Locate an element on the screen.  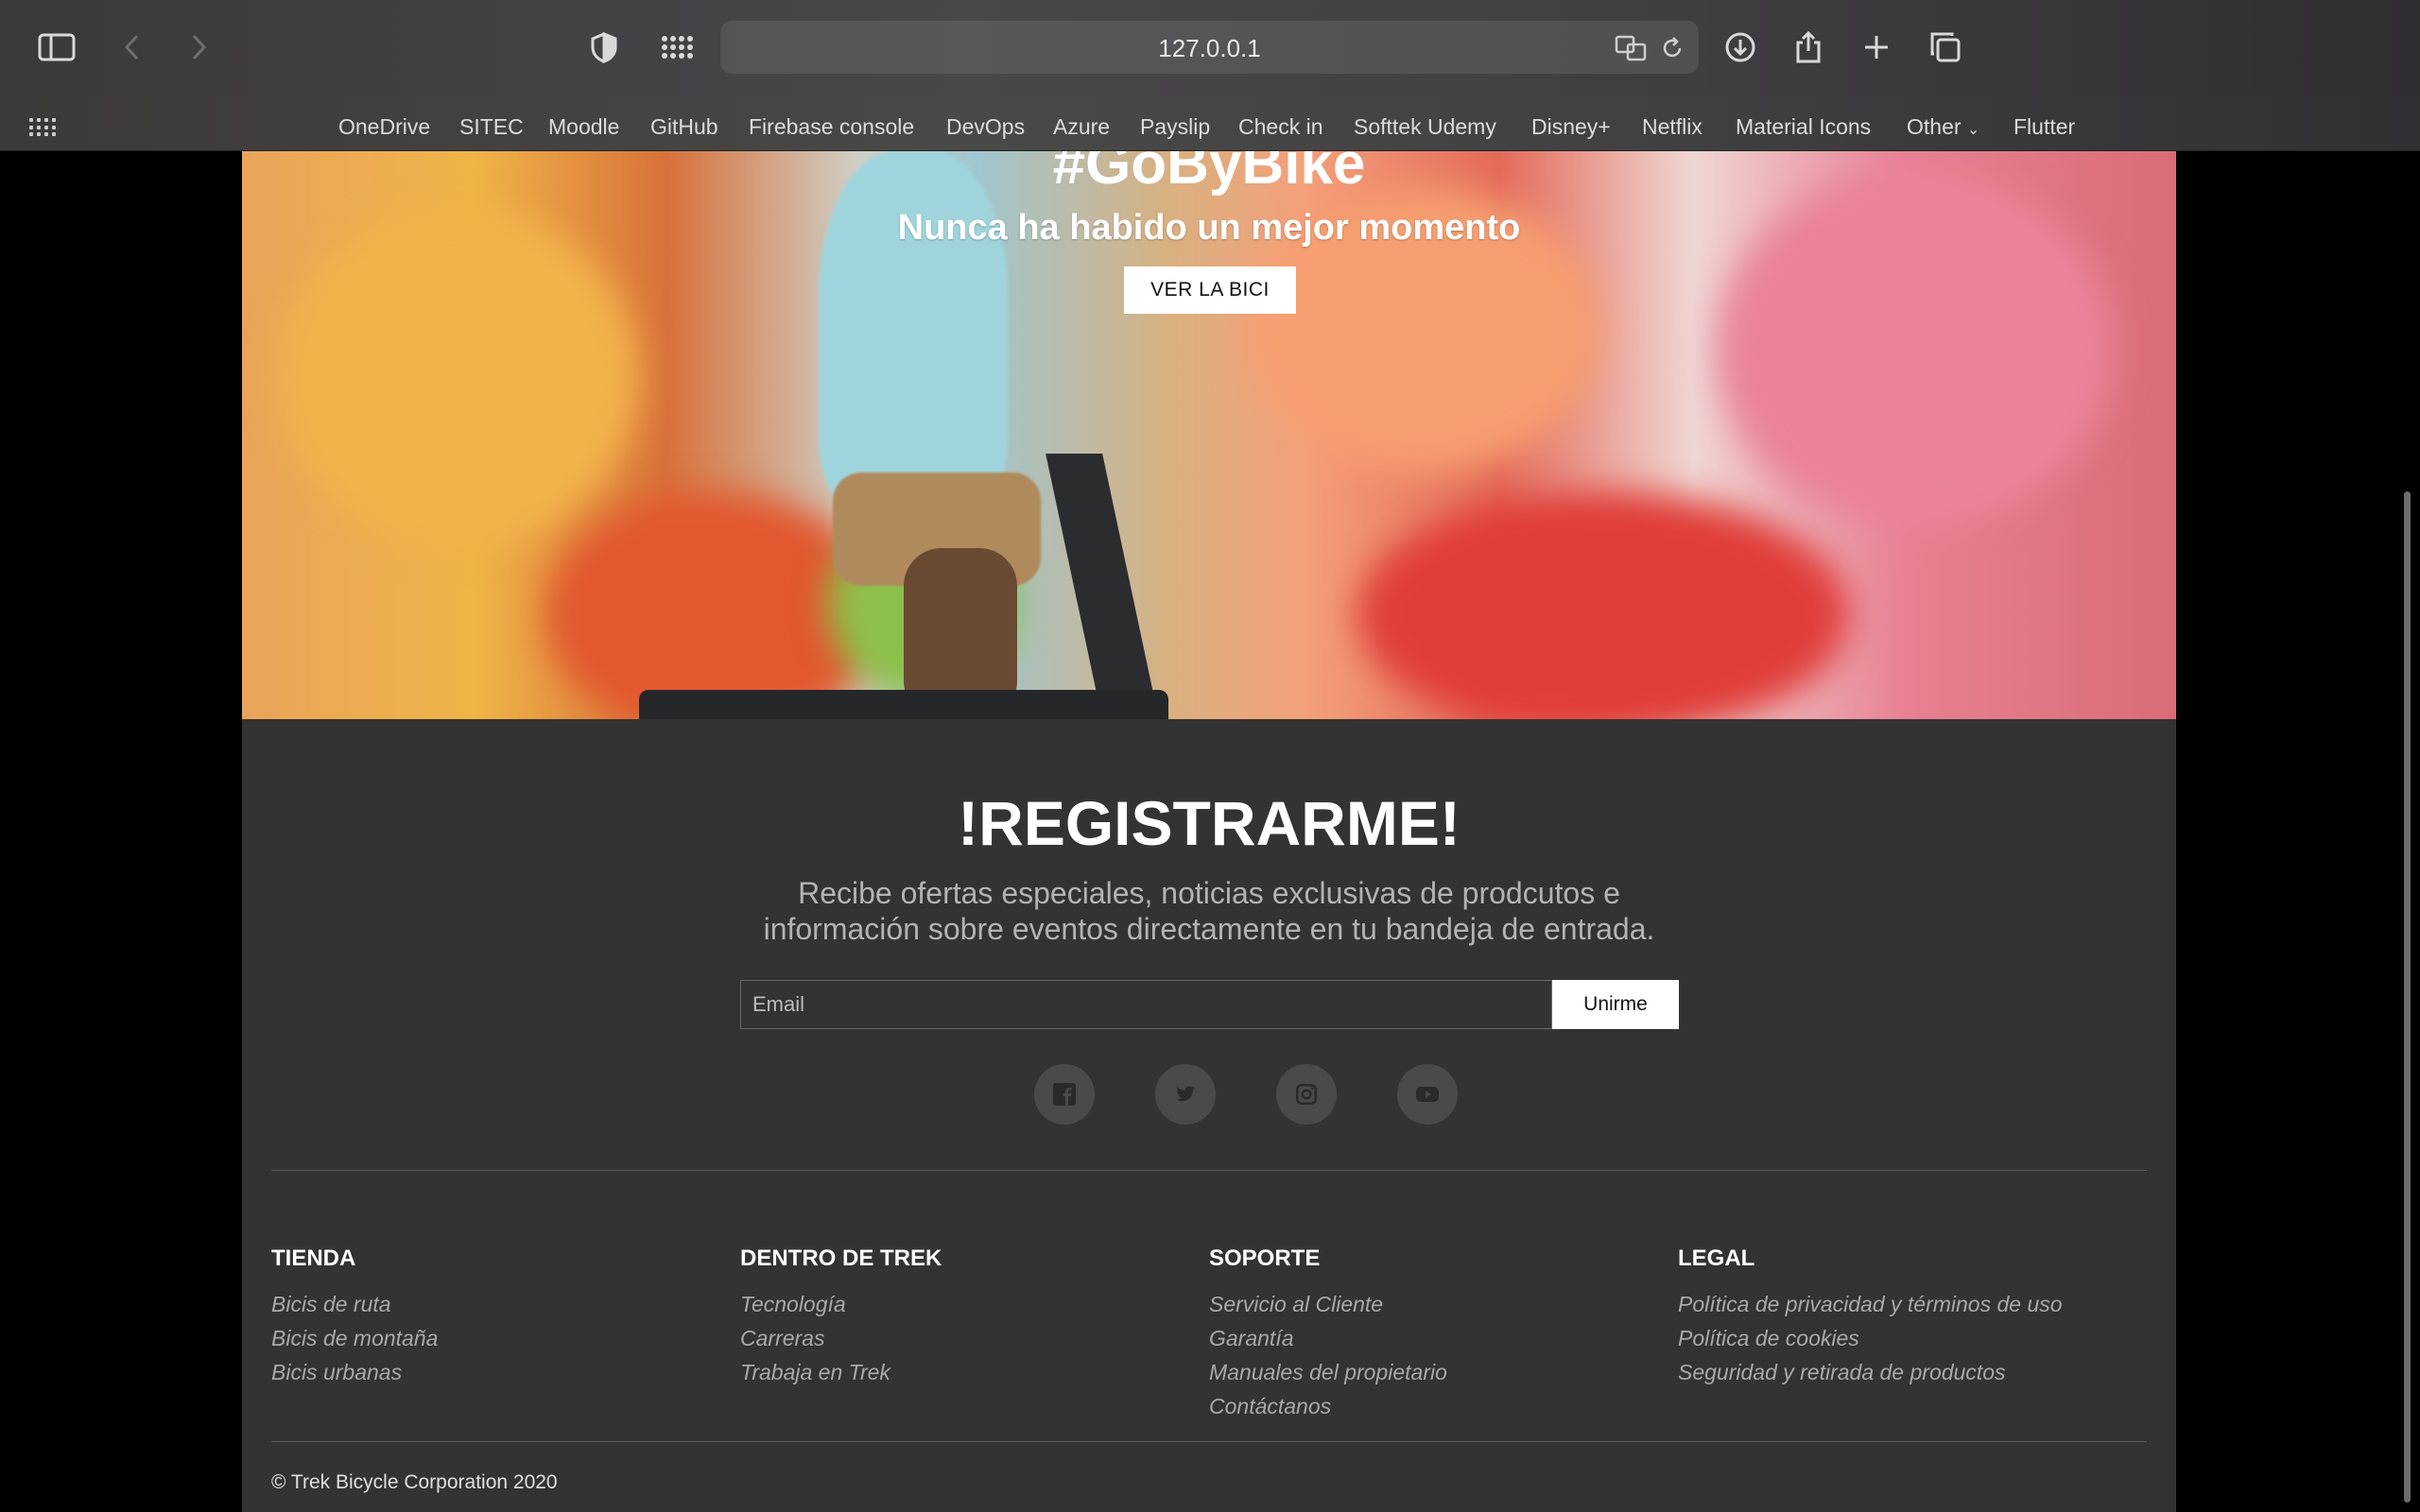
hero-subtitle: Nunca ha habido un mejor momento is located at coordinates (1209, 228).